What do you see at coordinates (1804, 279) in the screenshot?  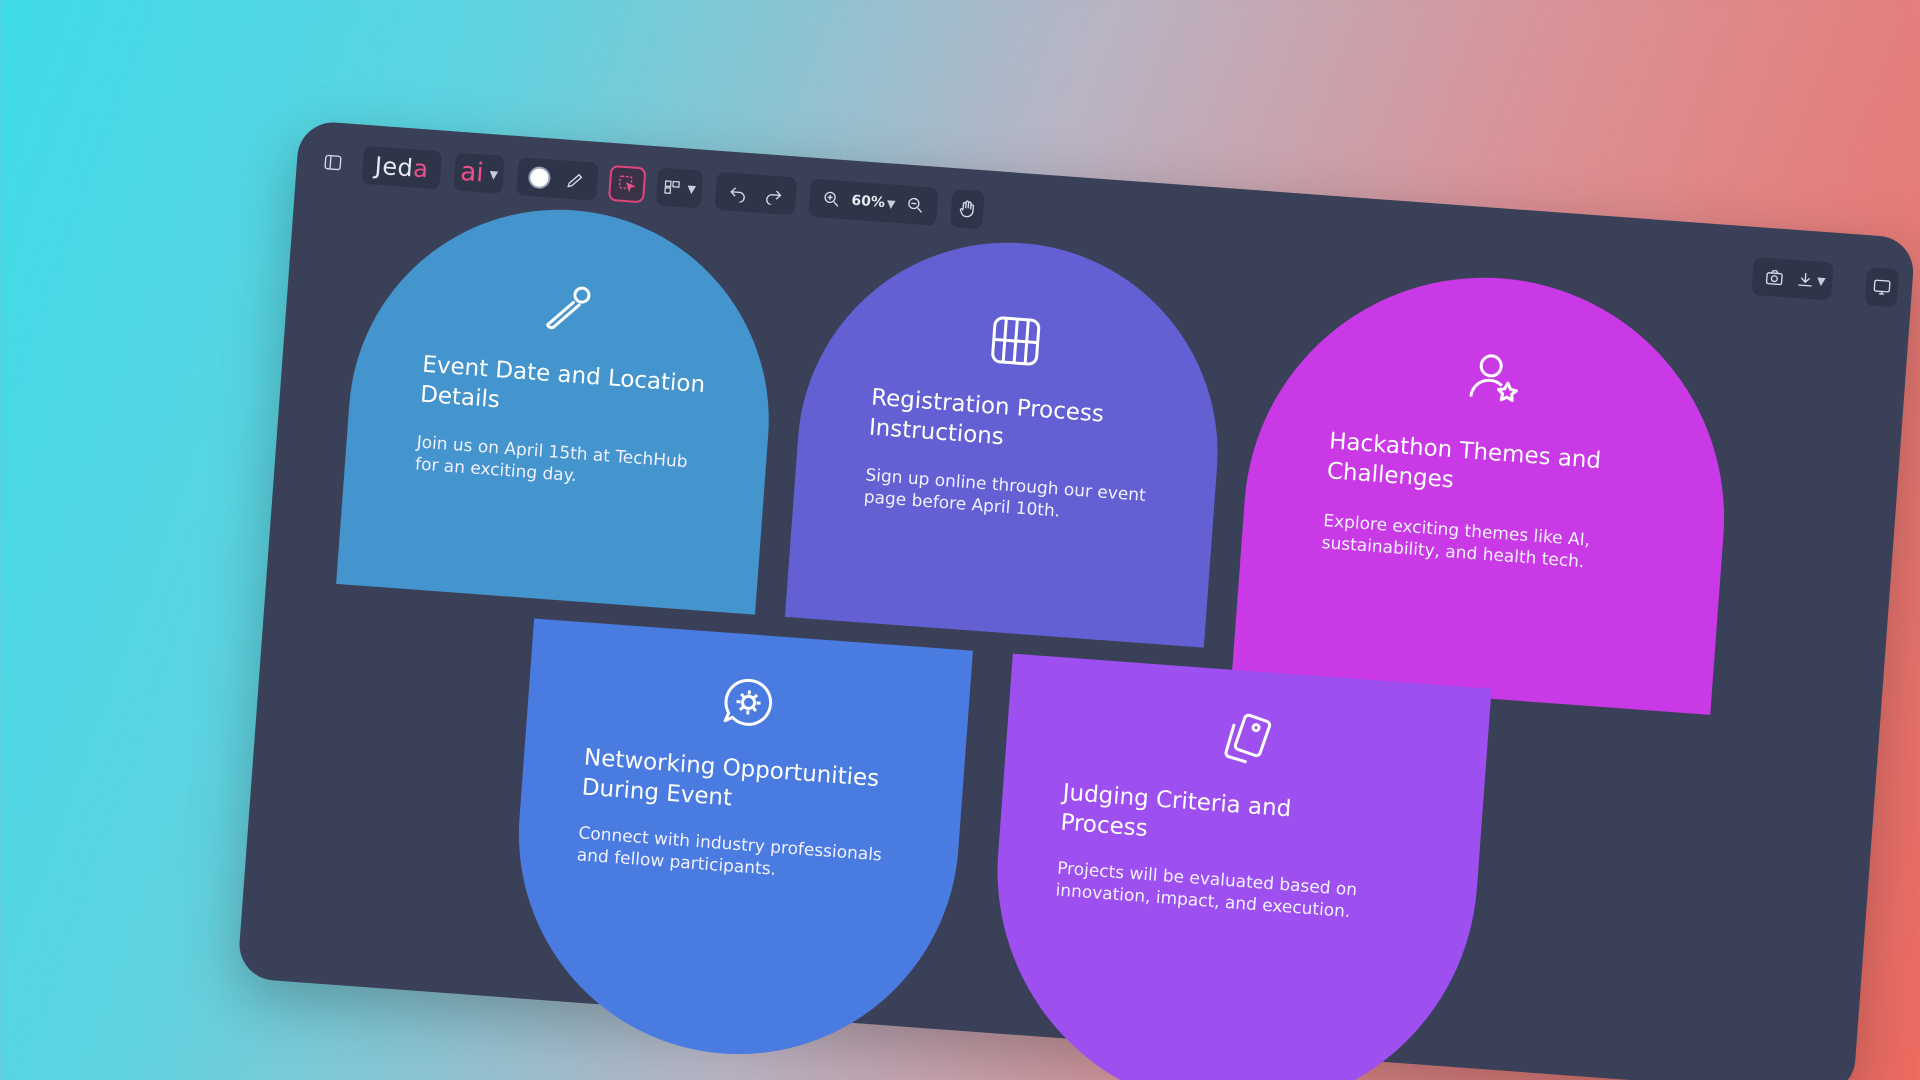 I see `download-icon` at bounding box center [1804, 279].